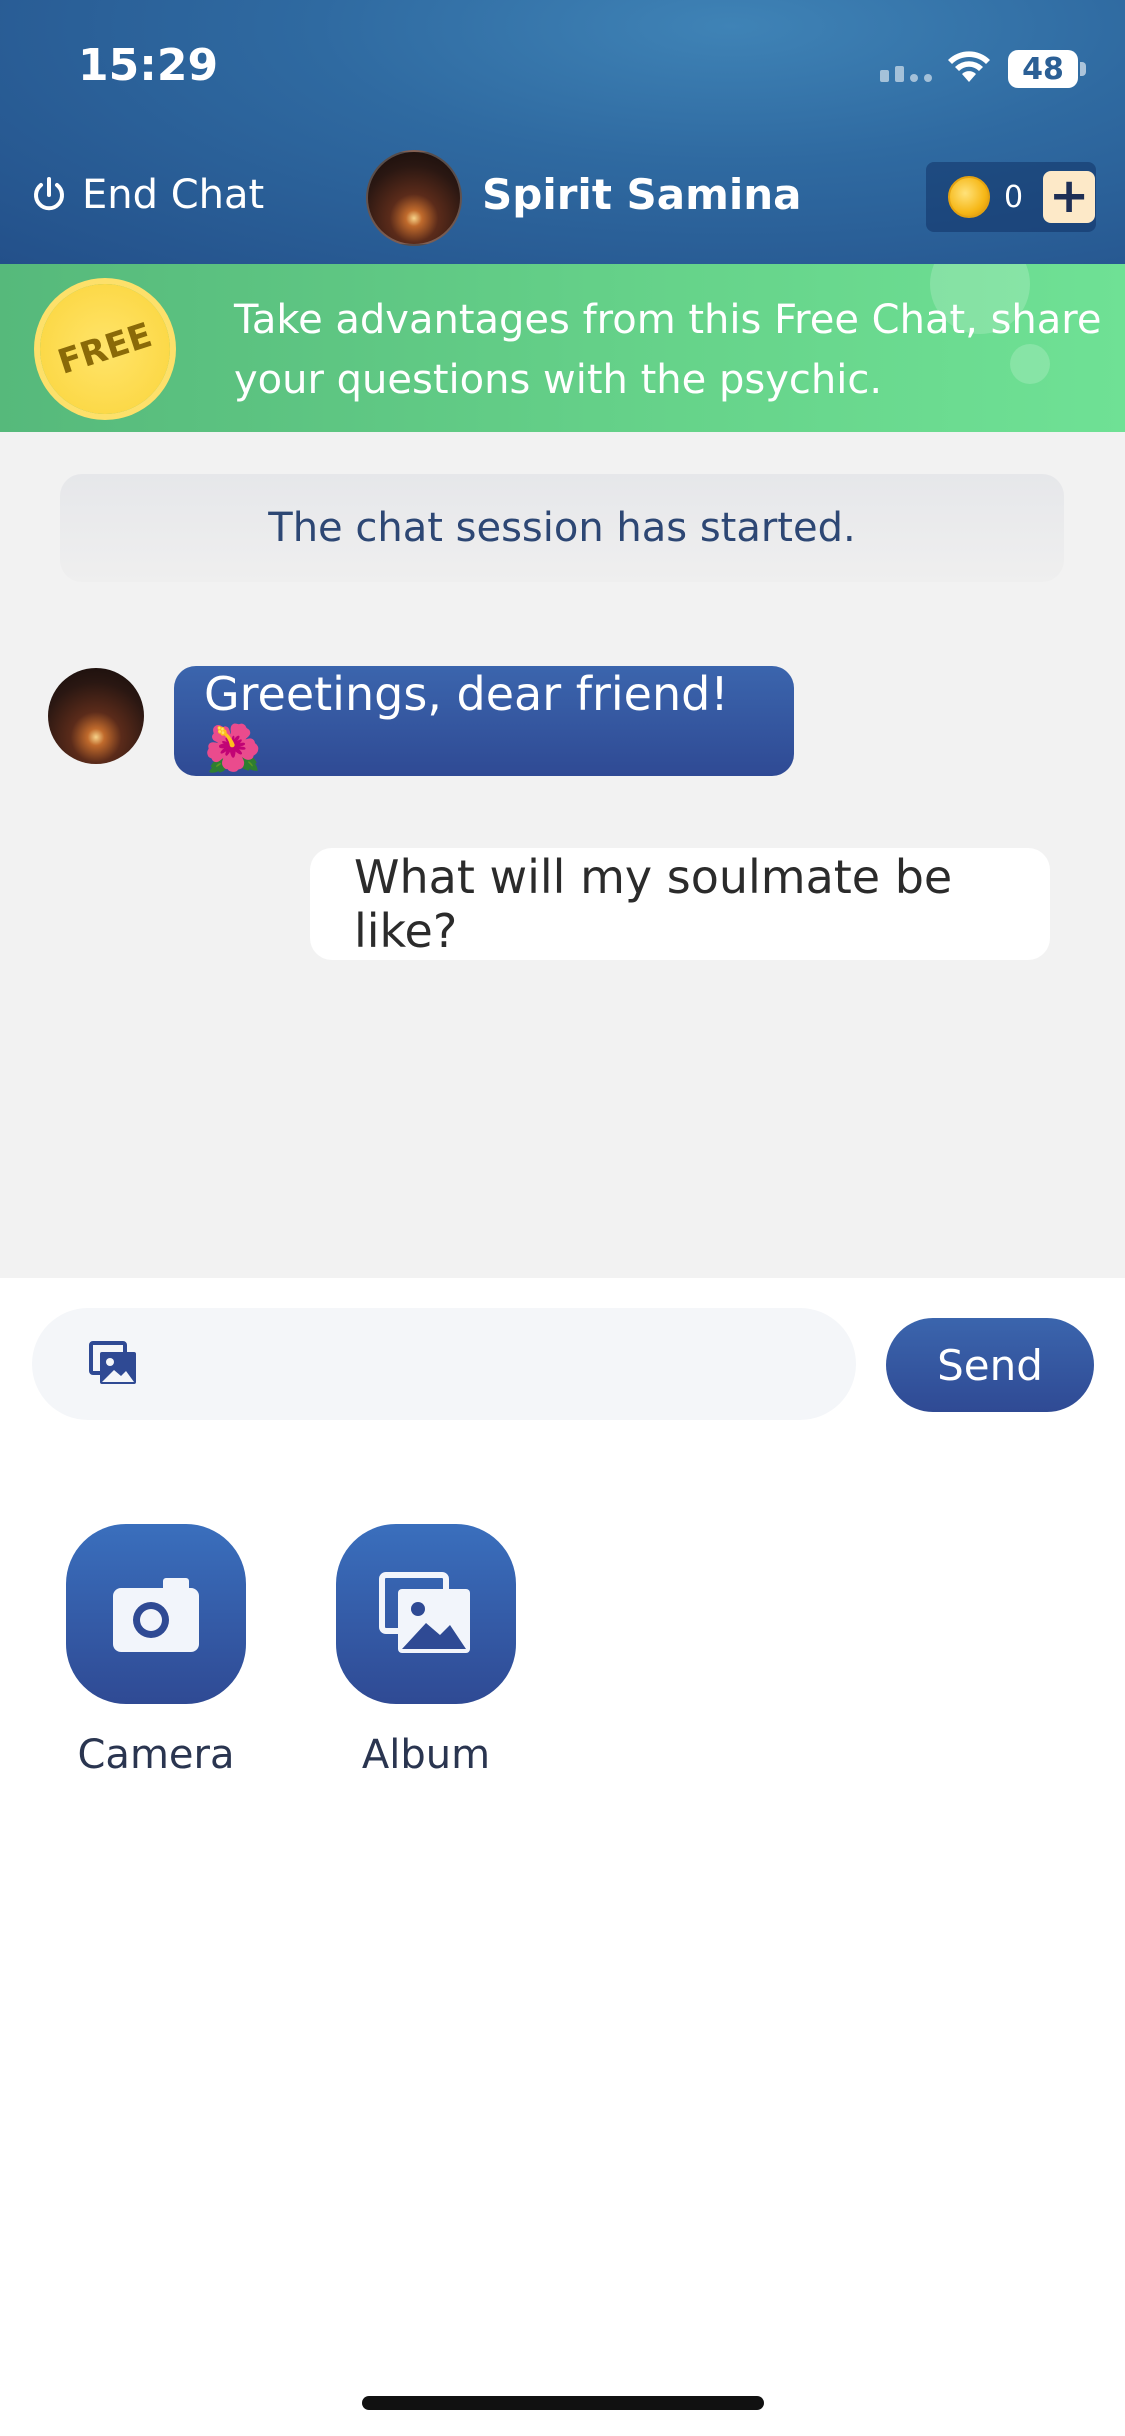 The height and width of the screenshot is (2436, 1125). What do you see at coordinates (114, 1364) in the screenshot?
I see `image-picker-icon` at bounding box center [114, 1364].